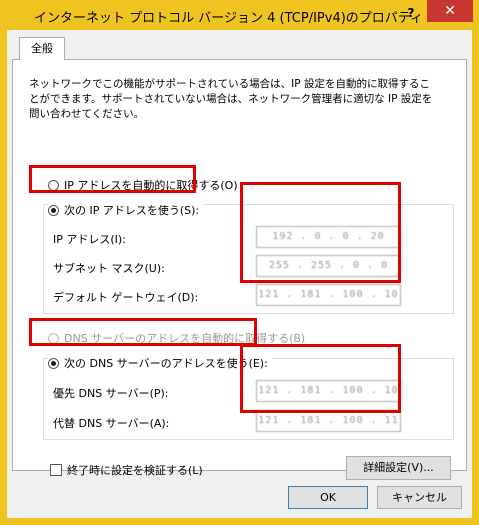 The image size is (479, 525). Describe the element at coordinates (320, 232) in the screenshot. I see `highlight-ip-fields` at that location.